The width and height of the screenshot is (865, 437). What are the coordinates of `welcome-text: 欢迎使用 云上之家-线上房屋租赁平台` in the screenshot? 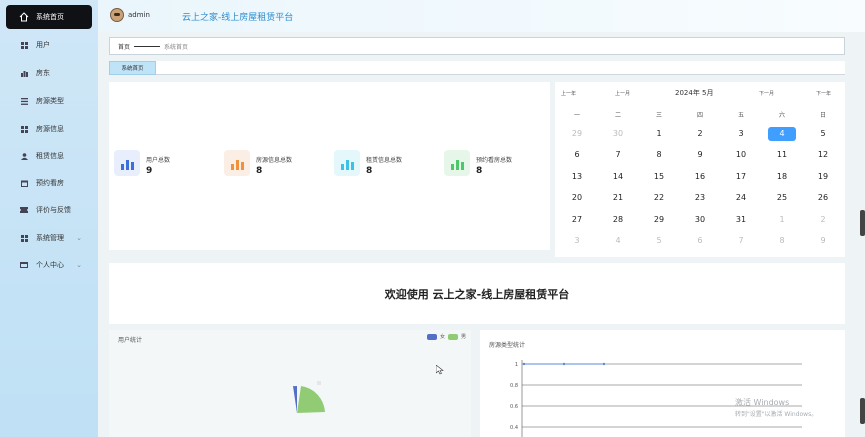 It's located at (477, 294).